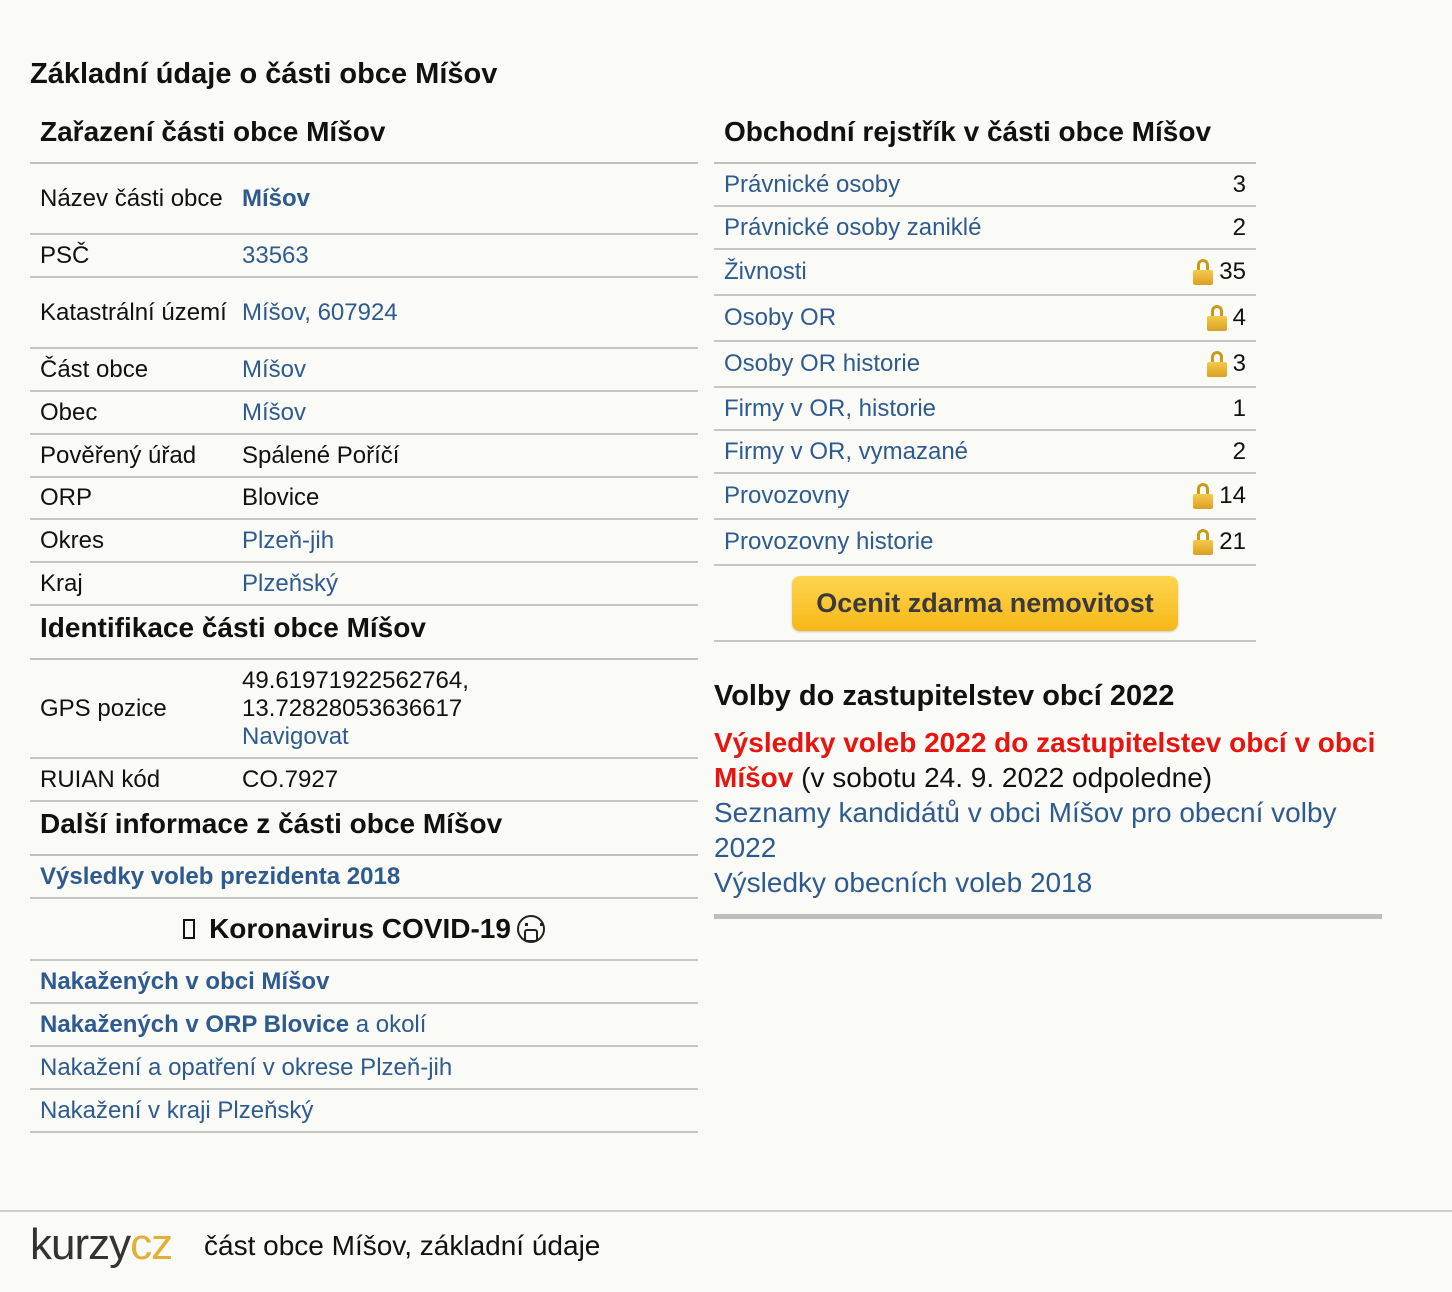 This screenshot has width=1452, height=1292. I want to click on logo-part-b: cz, so click(151, 1244).